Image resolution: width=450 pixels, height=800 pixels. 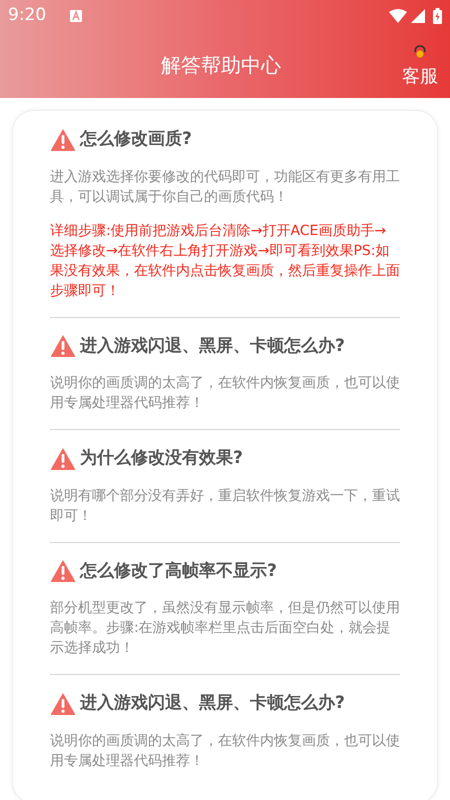 What do you see at coordinates (422, 65) in the screenshot?
I see `customer-service-button: 客服` at bounding box center [422, 65].